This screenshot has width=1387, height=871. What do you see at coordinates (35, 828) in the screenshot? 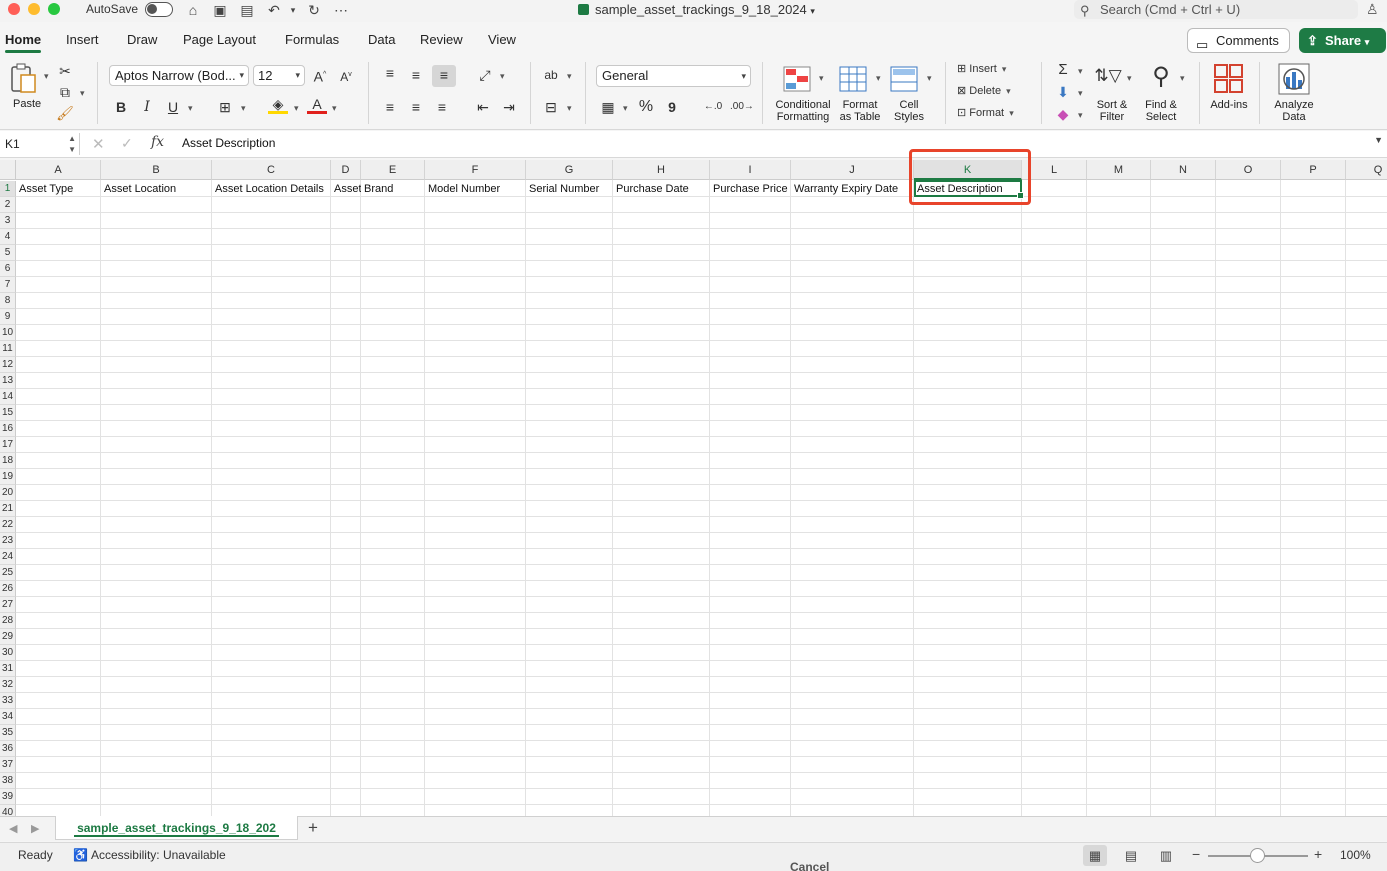
I see `next-sheet-icon: ▶` at bounding box center [35, 828].